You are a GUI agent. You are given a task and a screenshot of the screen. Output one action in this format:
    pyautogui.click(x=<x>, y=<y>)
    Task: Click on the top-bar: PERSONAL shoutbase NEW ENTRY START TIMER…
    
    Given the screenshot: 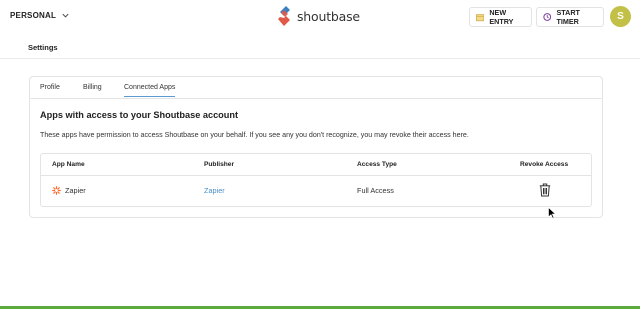 What is the action you would take?
    pyautogui.click(x=320, y=17)
    